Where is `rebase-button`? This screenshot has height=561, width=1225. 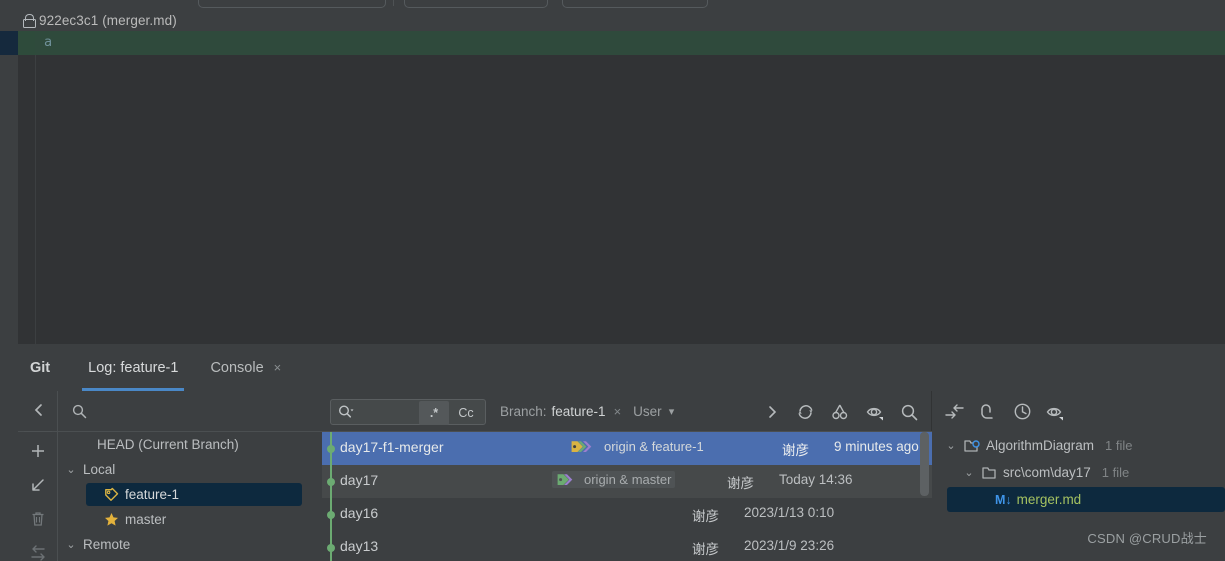
rebase-button is located at coordinates (38, 548).